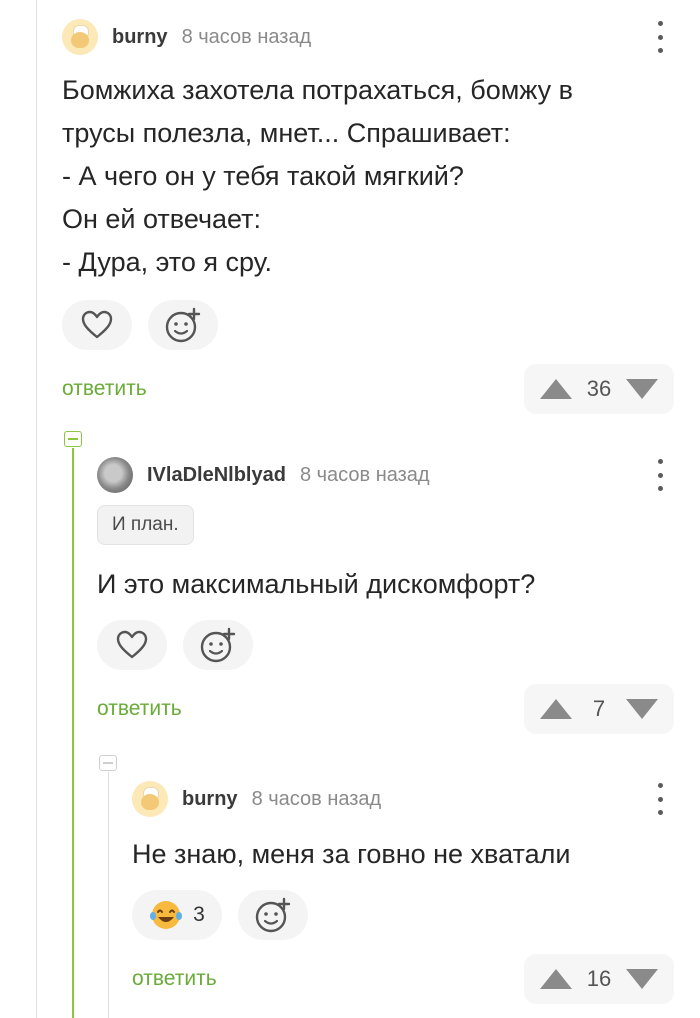 The height and width of the screenshot is (1018, 700). I want to click on photo-avatar, so click(115, 475).